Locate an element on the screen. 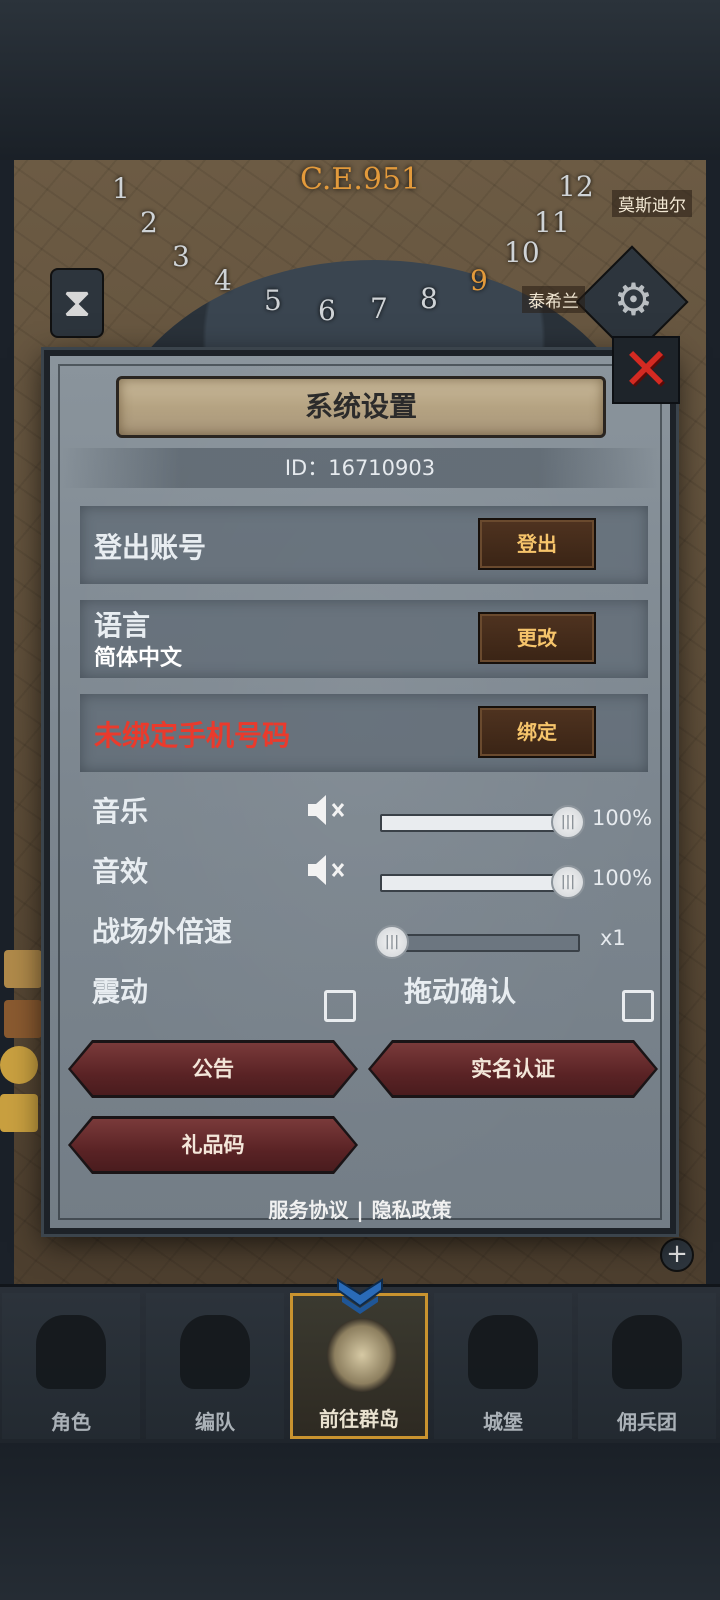  dial-number: 11 is located at coordinates (552, 222).